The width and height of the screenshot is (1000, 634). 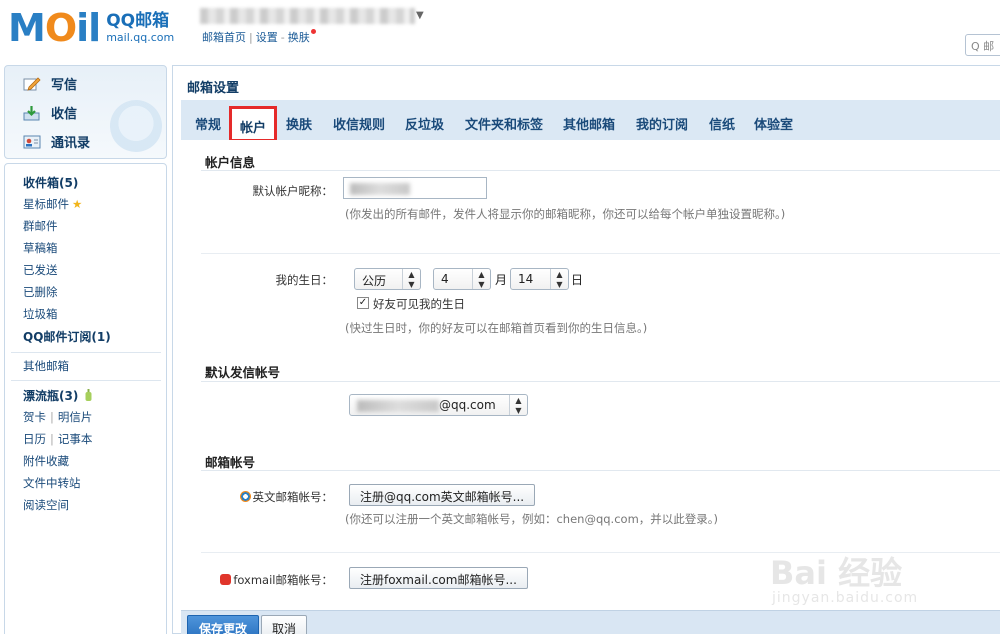 What do you see at coordinates (374, 281) in the screenshot?
I see `calendar-type-value: 公历` at bounding box center [374, 281].